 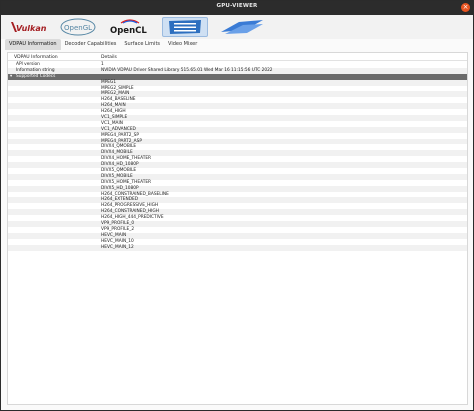 I want to click on api-toolbar: Vulkan OpenGL OpenCL, so click(x=237, y=27).